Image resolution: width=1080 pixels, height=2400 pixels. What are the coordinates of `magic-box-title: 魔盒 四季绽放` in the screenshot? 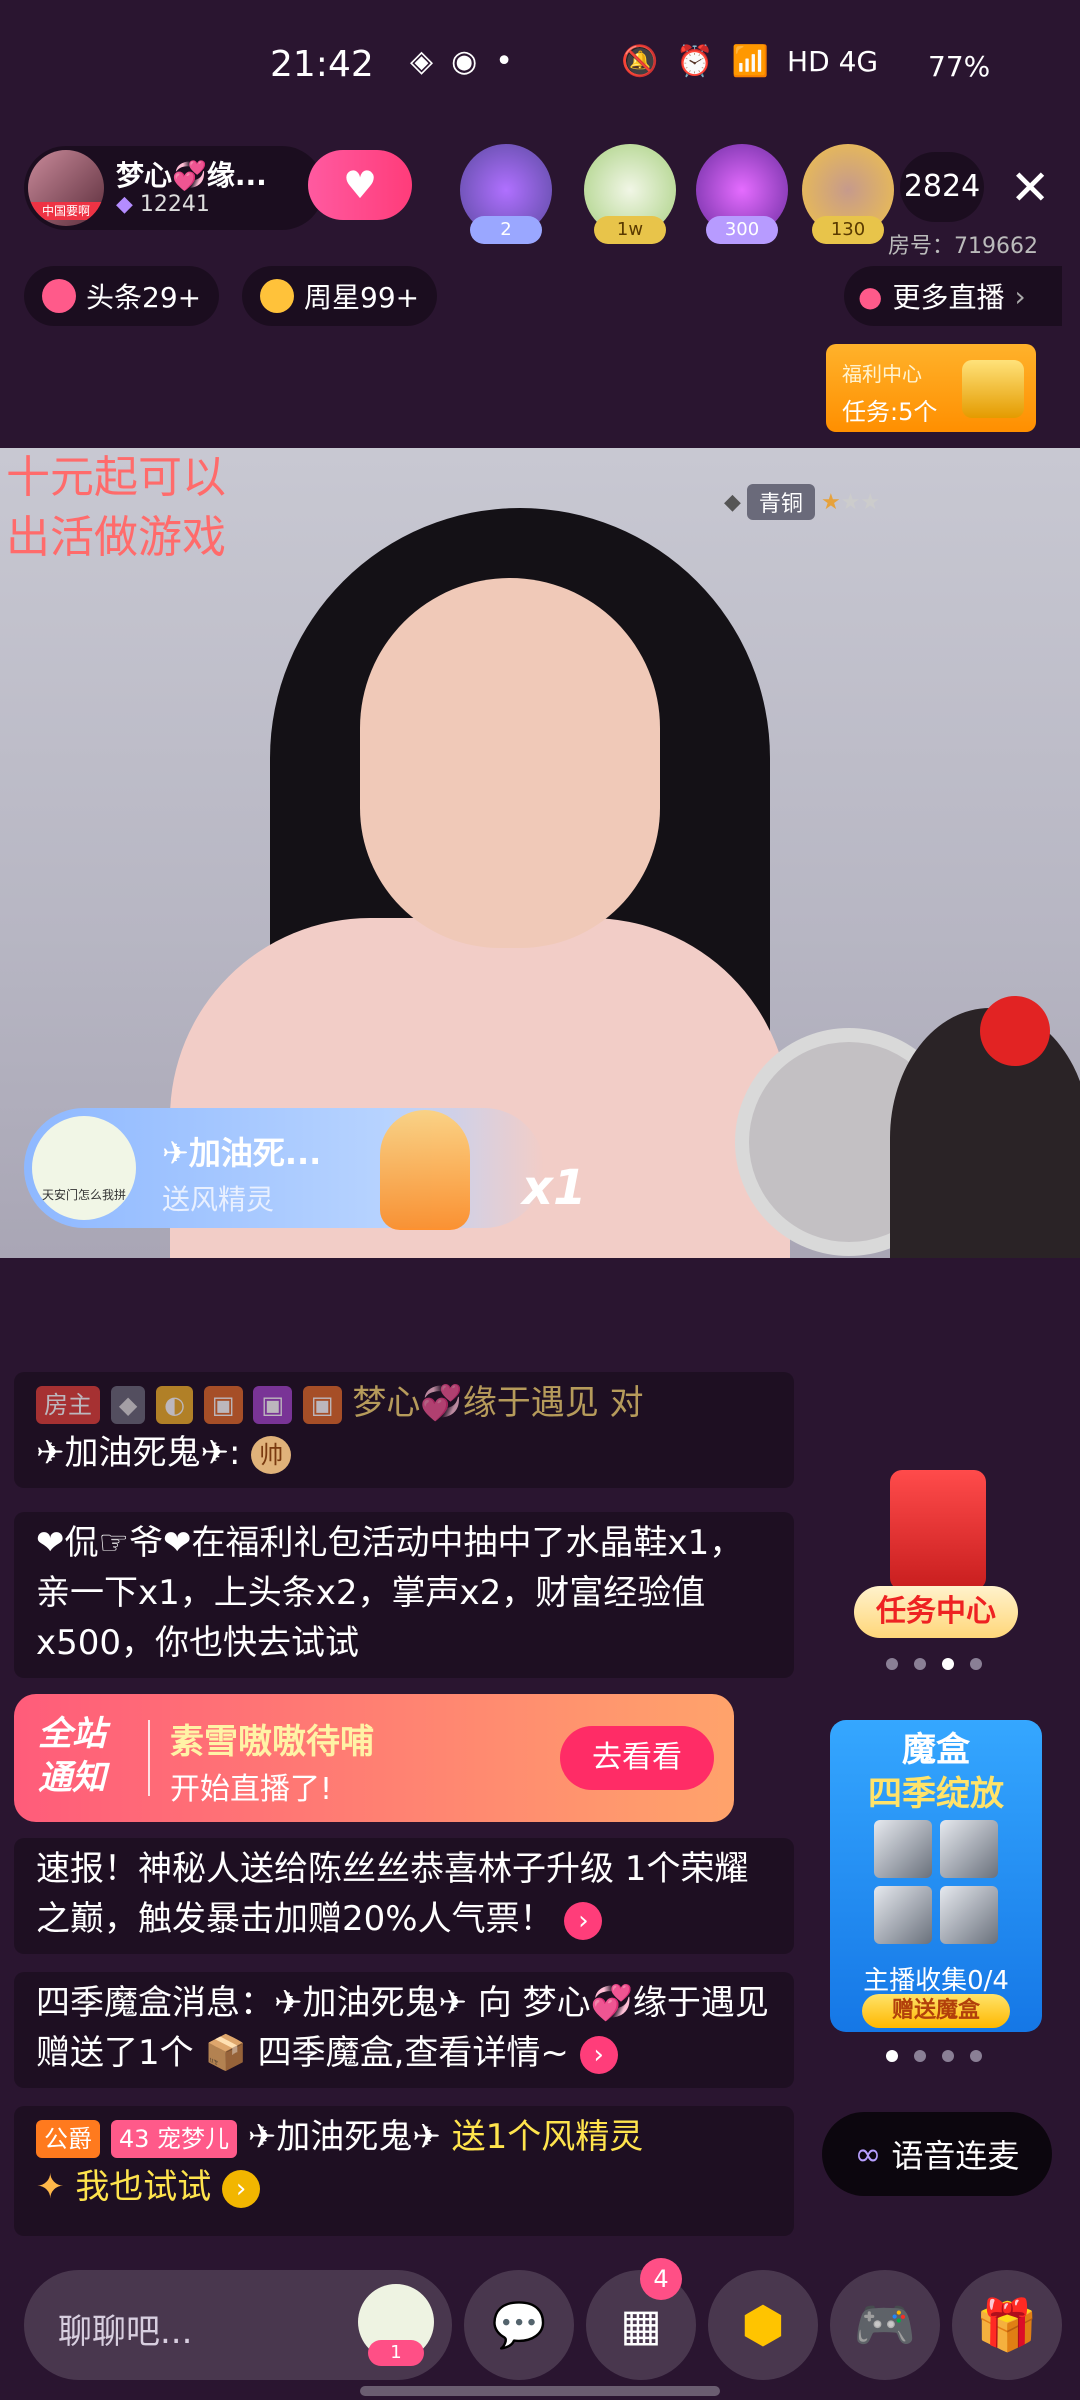 It's located at (936, 1772).